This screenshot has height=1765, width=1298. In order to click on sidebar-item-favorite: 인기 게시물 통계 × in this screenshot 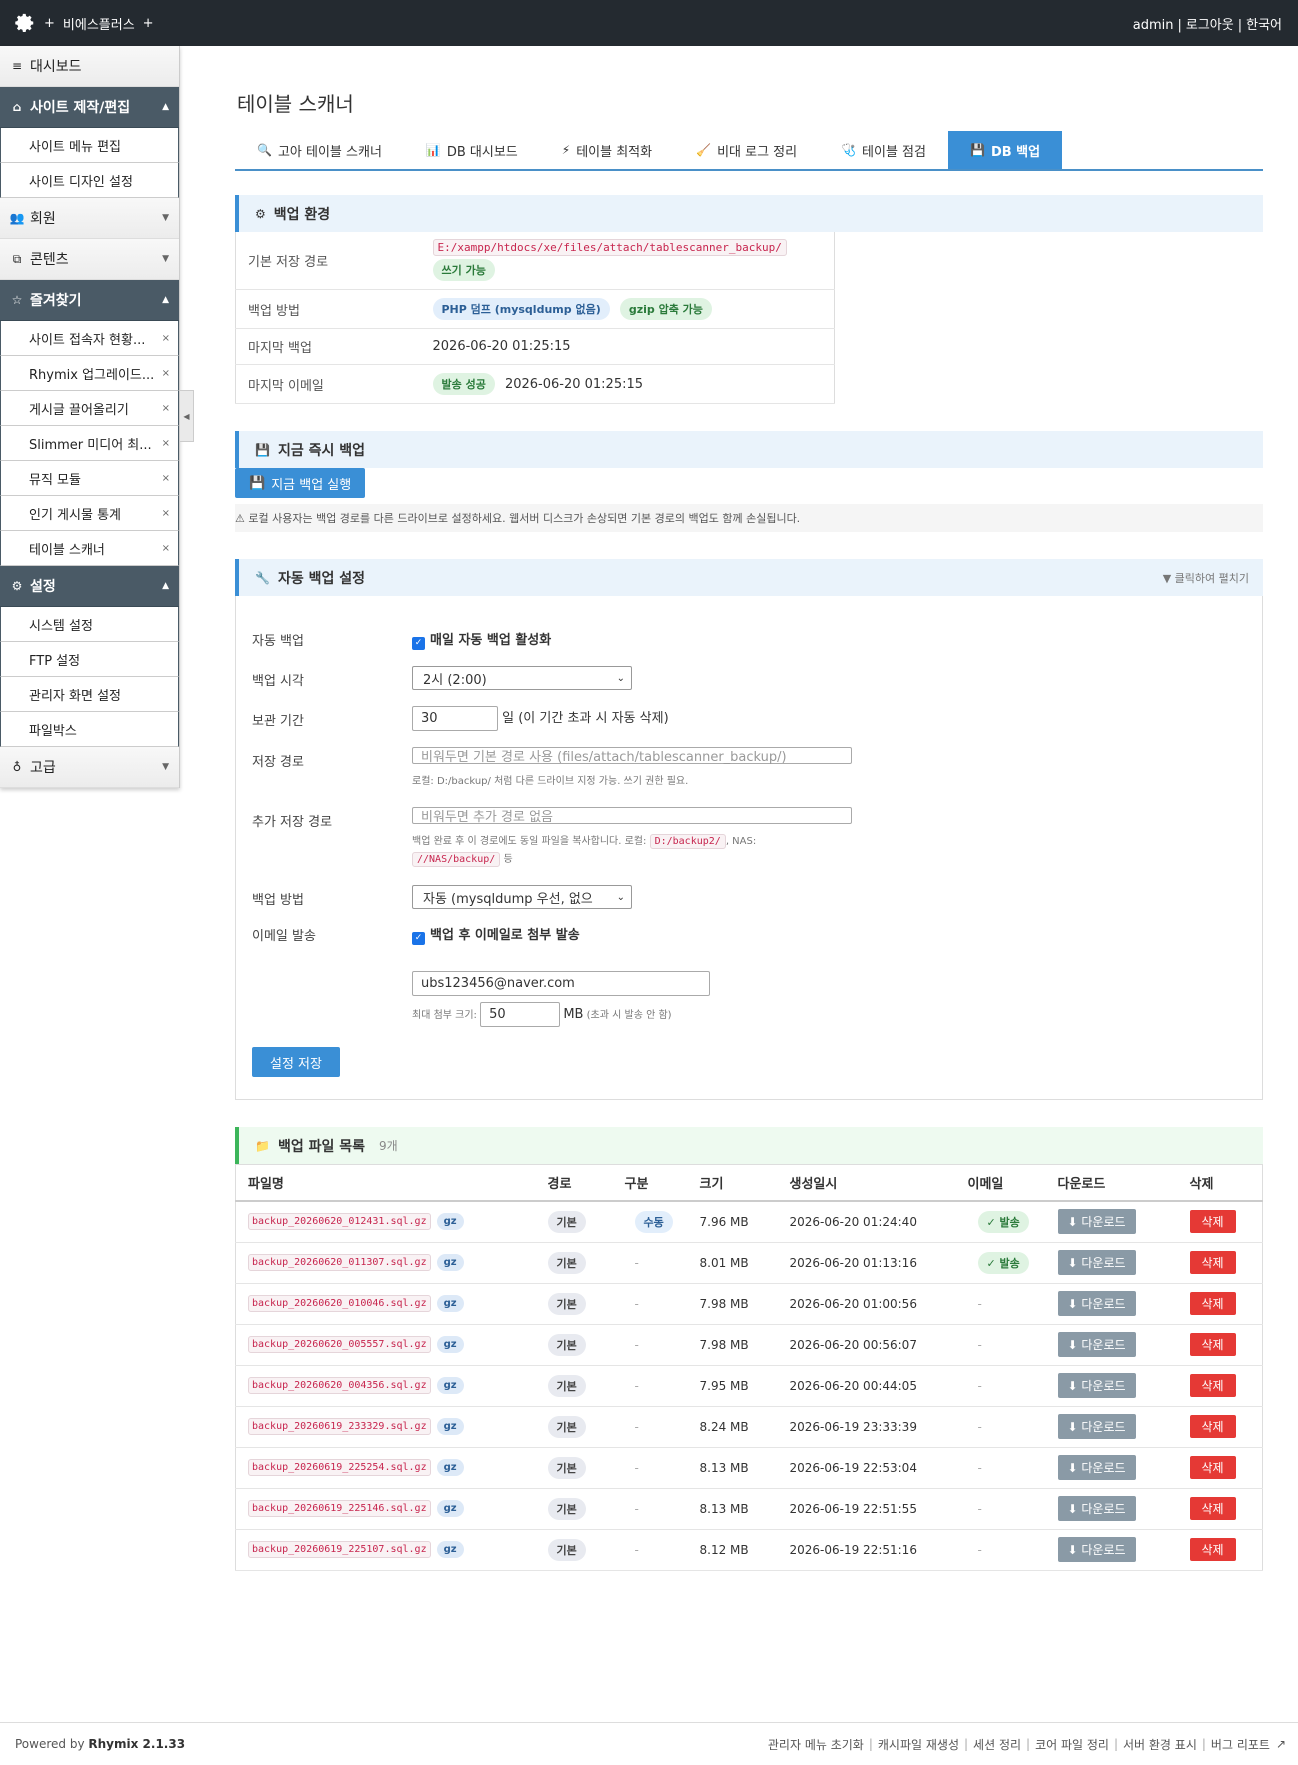, I will do `click(89, 513)`.